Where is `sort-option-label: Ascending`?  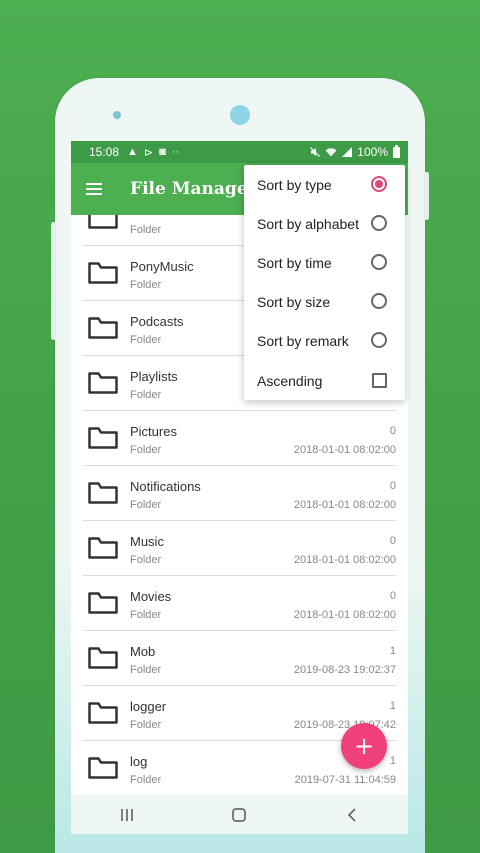
sort-option-label: Ascending is located at coordinates (290, 380).